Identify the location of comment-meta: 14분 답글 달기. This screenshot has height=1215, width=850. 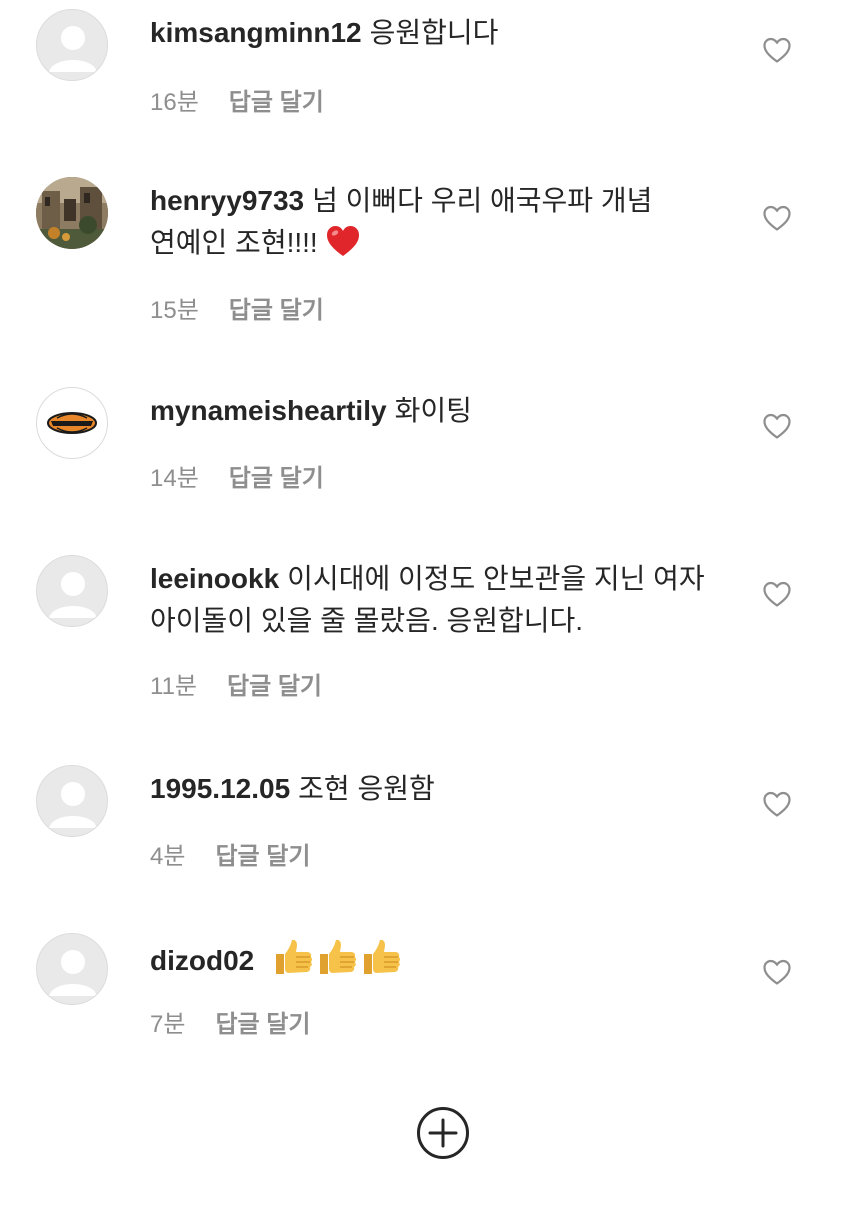
(237, 479).